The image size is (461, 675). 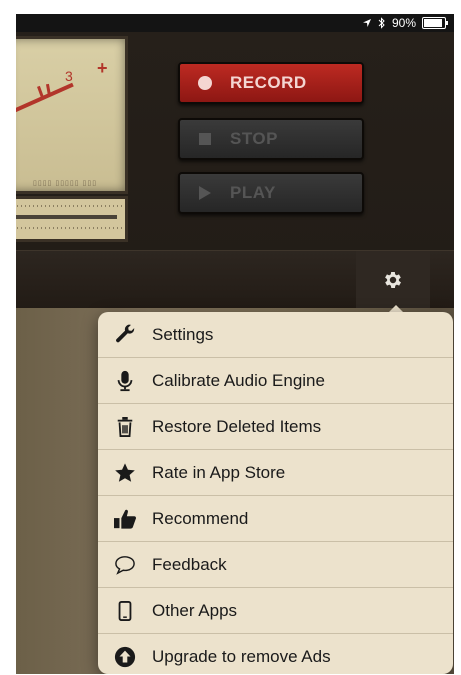 I want to click on star-icon, so click(x=125, y=473).